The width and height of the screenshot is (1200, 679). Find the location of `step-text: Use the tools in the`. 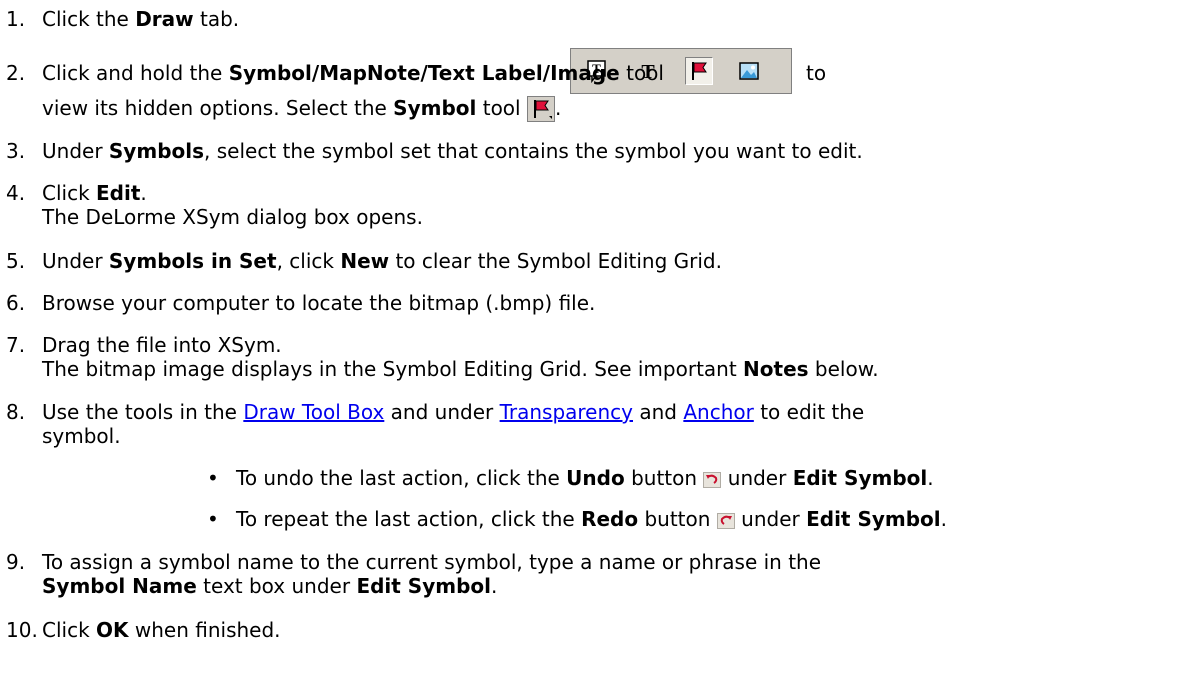

step-text: Use the tools in the is located at coordinates (143, 412).